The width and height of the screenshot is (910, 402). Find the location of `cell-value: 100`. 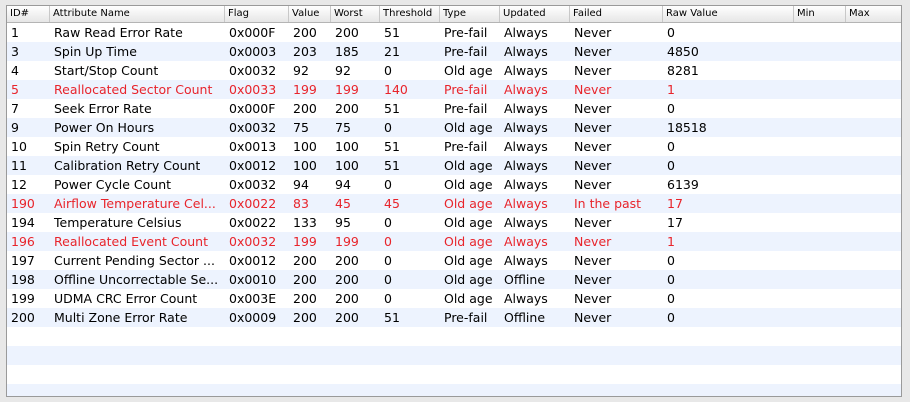

cell-value: 100 is located at coordinates (305, 146).